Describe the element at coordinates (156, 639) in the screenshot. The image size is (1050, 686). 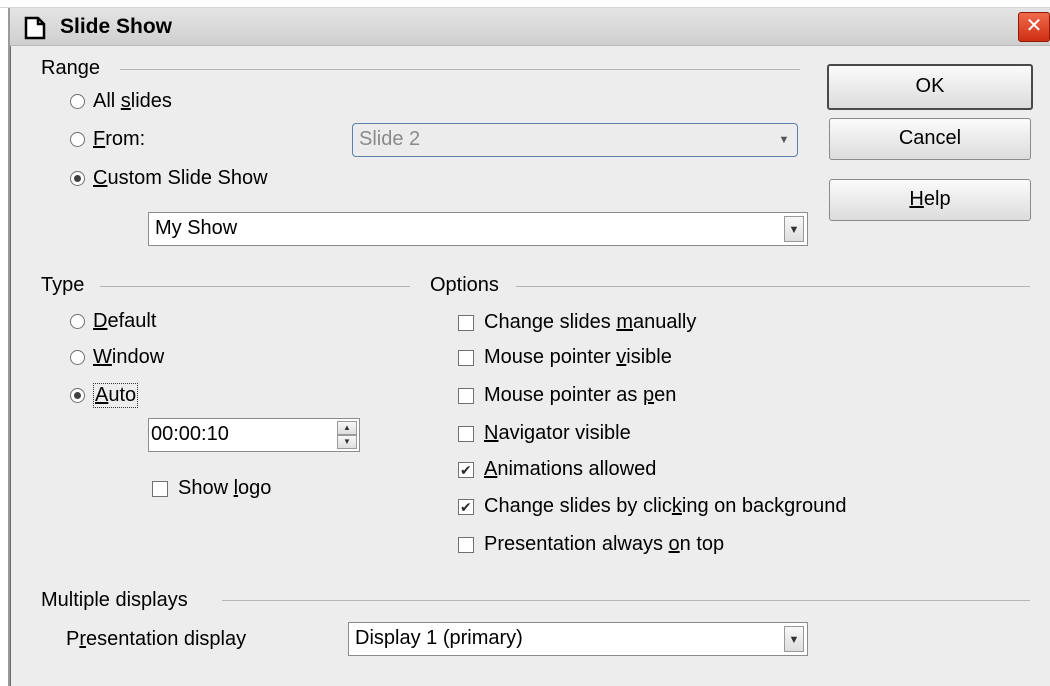
I see `presentation-display-label: Pr esentation display` at that location.